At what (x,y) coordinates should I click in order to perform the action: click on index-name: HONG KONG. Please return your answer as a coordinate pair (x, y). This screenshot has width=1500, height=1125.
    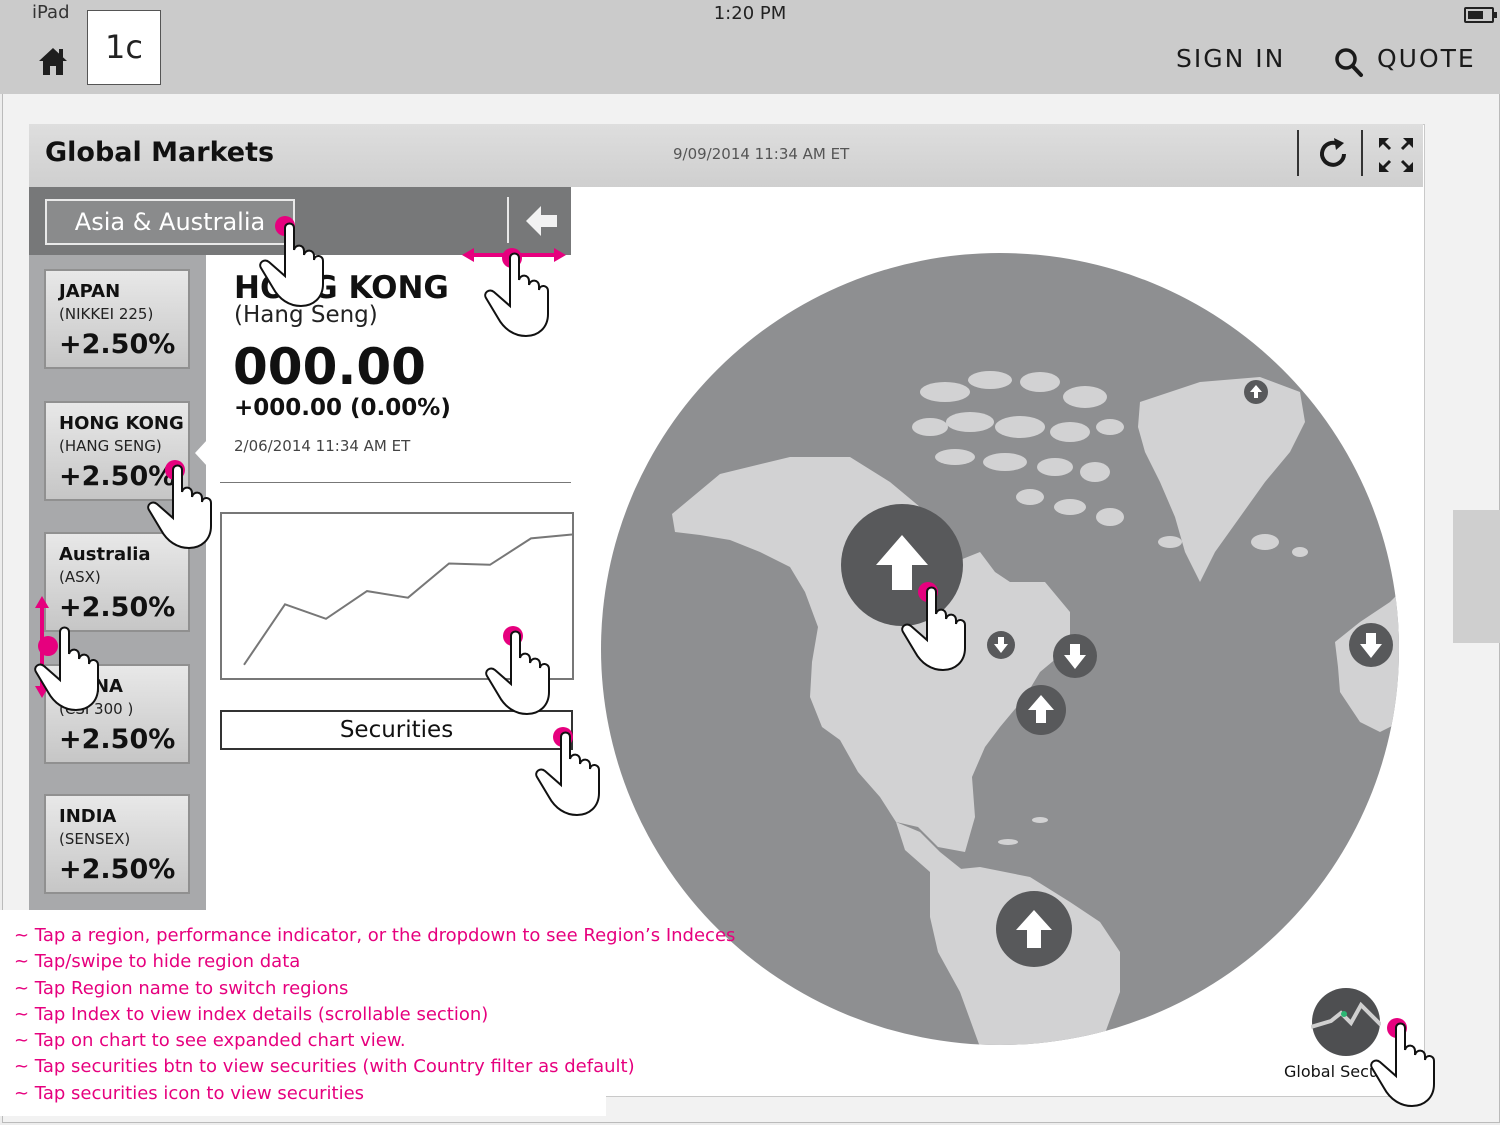
    Looking at the image, I should click on (121, 423).